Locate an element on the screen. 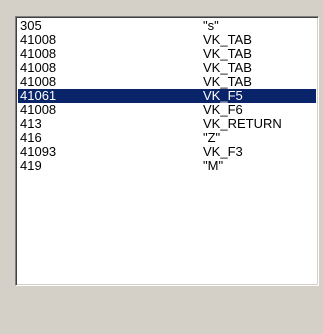 The image size is (323, 334). list-item: 416 "Z" is located at coordinates (167, 138).